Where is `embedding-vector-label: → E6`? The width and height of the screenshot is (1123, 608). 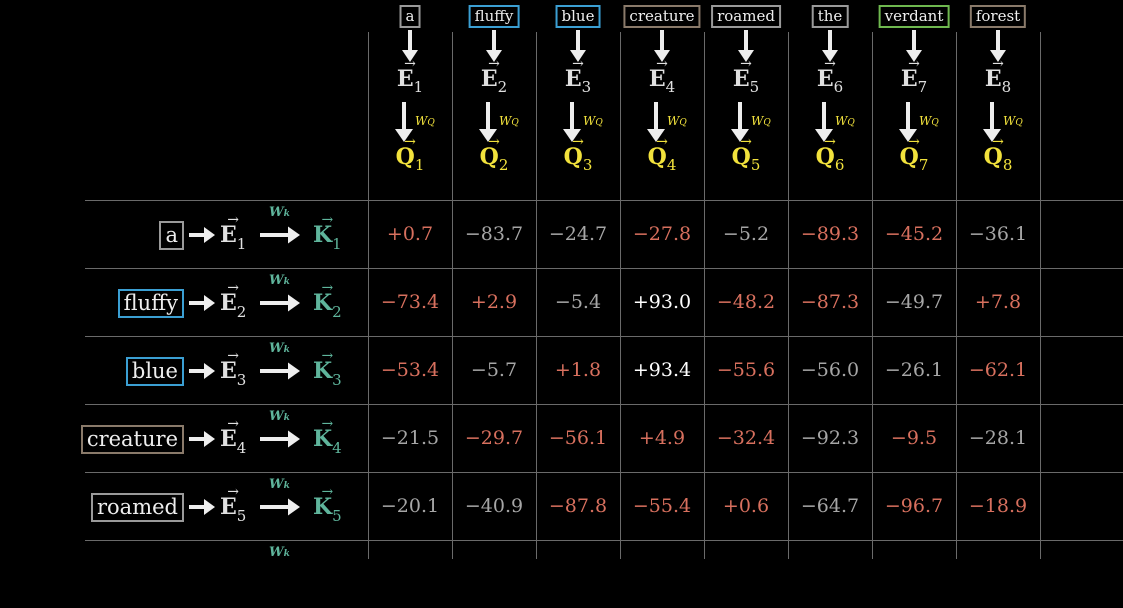
embedding-vector-label: → E6 is located at coordinates (830, 76).